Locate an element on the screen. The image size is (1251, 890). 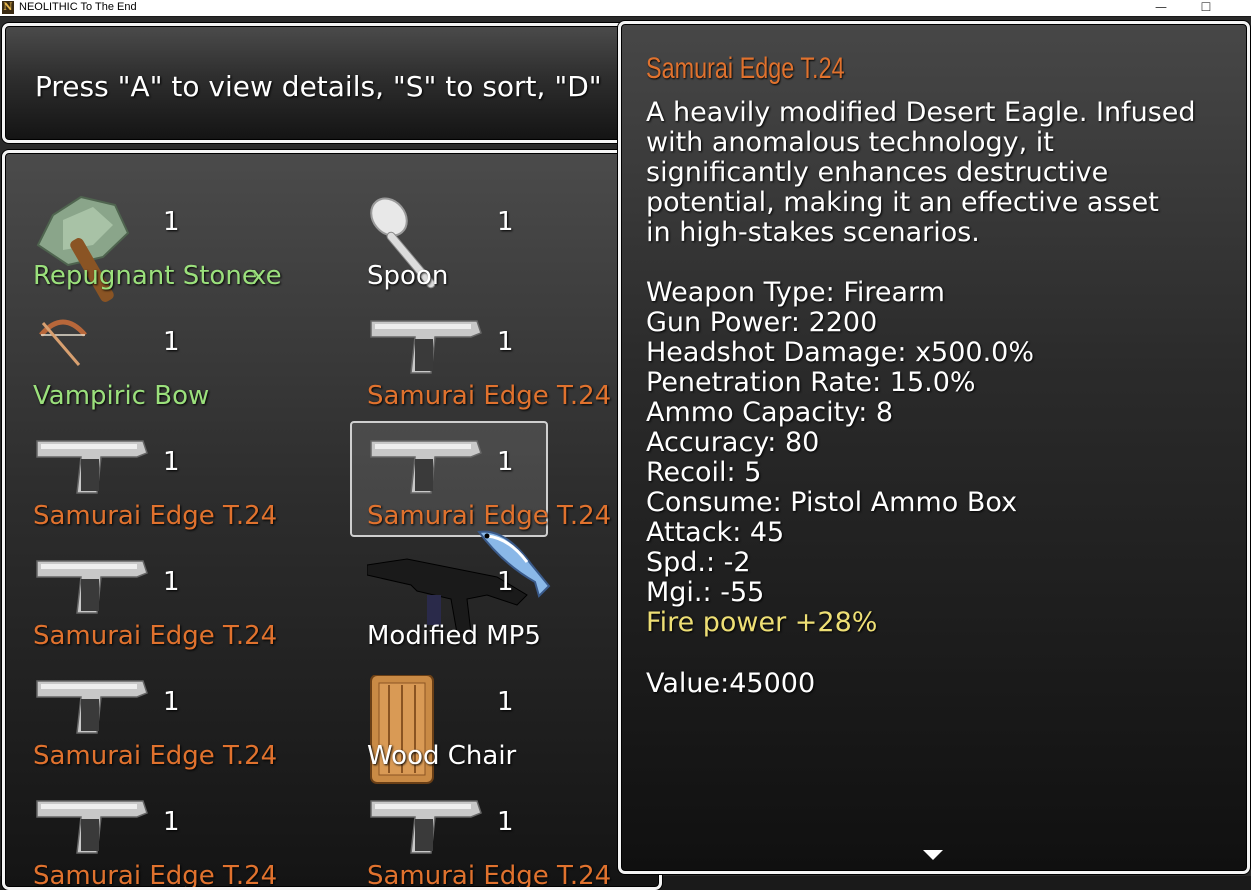
item-name: Wood Chair is located at coordinates (442, 756).